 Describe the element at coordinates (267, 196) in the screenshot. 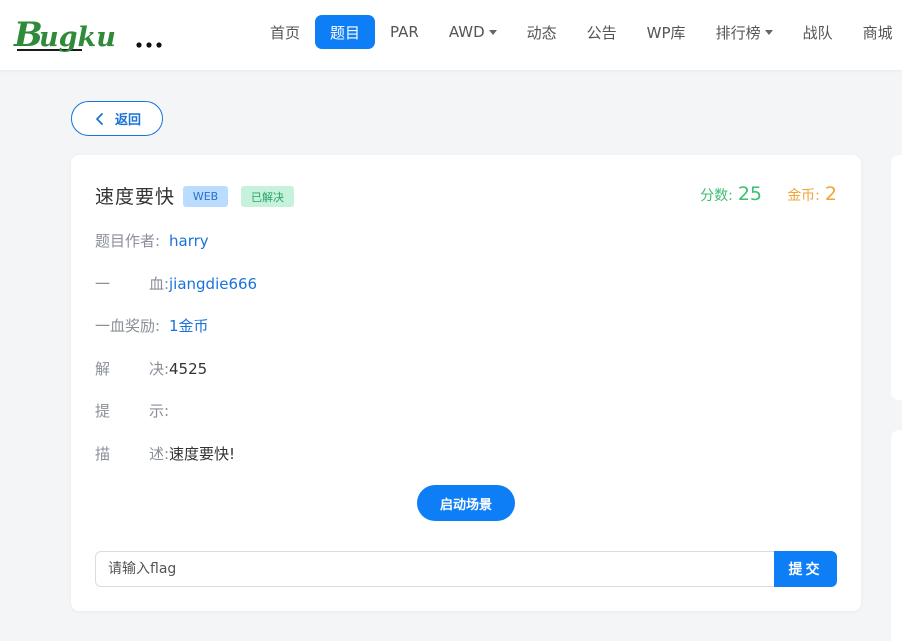

I see `solved-badge: 已解决` at that location.